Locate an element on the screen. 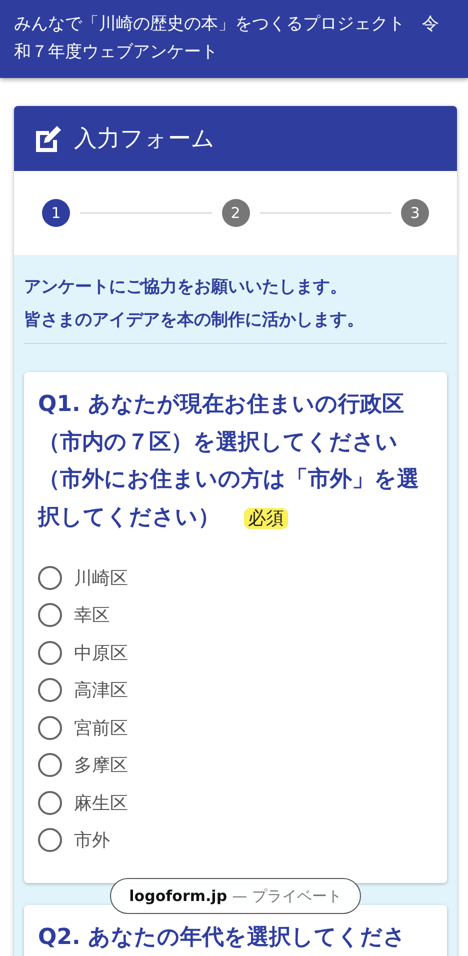 This screenshot has width=468, height=956. option-label: 市外 is located at coordinates (92, 840).